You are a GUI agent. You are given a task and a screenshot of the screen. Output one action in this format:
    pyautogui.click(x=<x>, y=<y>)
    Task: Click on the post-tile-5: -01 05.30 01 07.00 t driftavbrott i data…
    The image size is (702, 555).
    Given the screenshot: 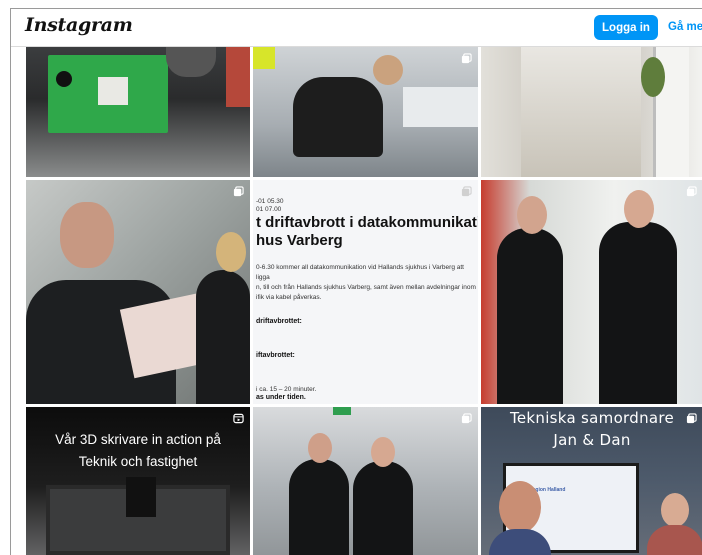 What is the action you would take?
    pyautogui.click(x=365, y=292)
    